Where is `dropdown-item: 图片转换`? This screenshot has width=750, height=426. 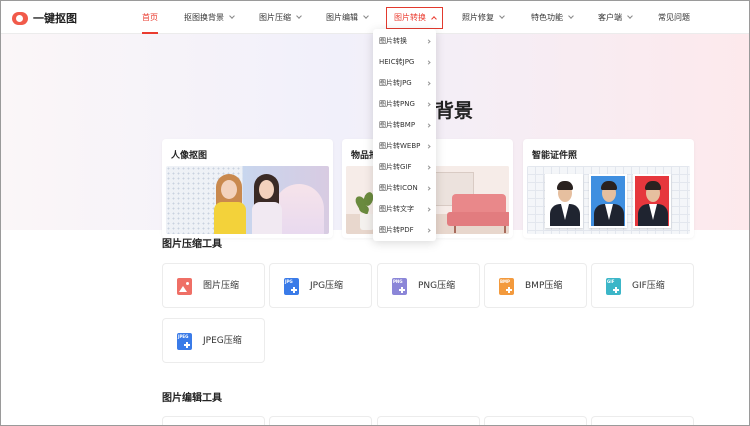
dropdown-item: 图片转换 is located at coordinates (404, 41).